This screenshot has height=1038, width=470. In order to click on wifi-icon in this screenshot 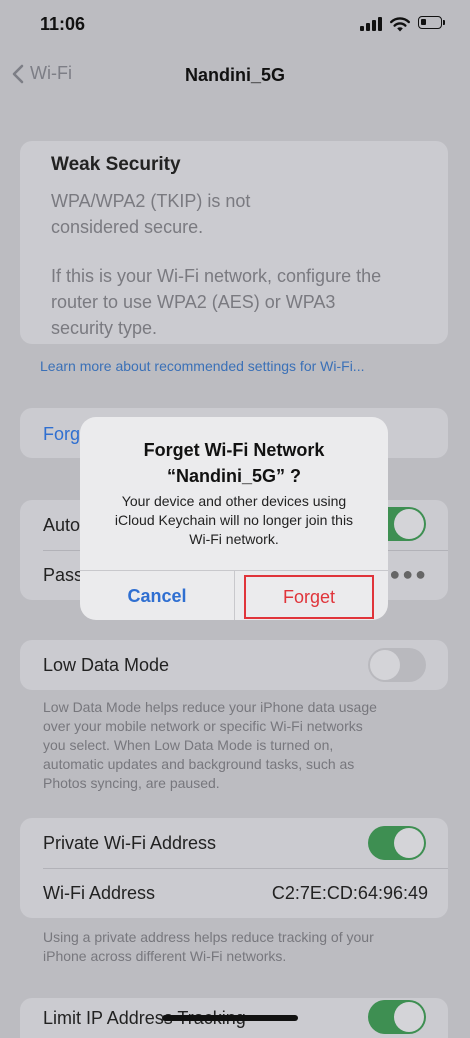, I will do `click(400, 24)`.